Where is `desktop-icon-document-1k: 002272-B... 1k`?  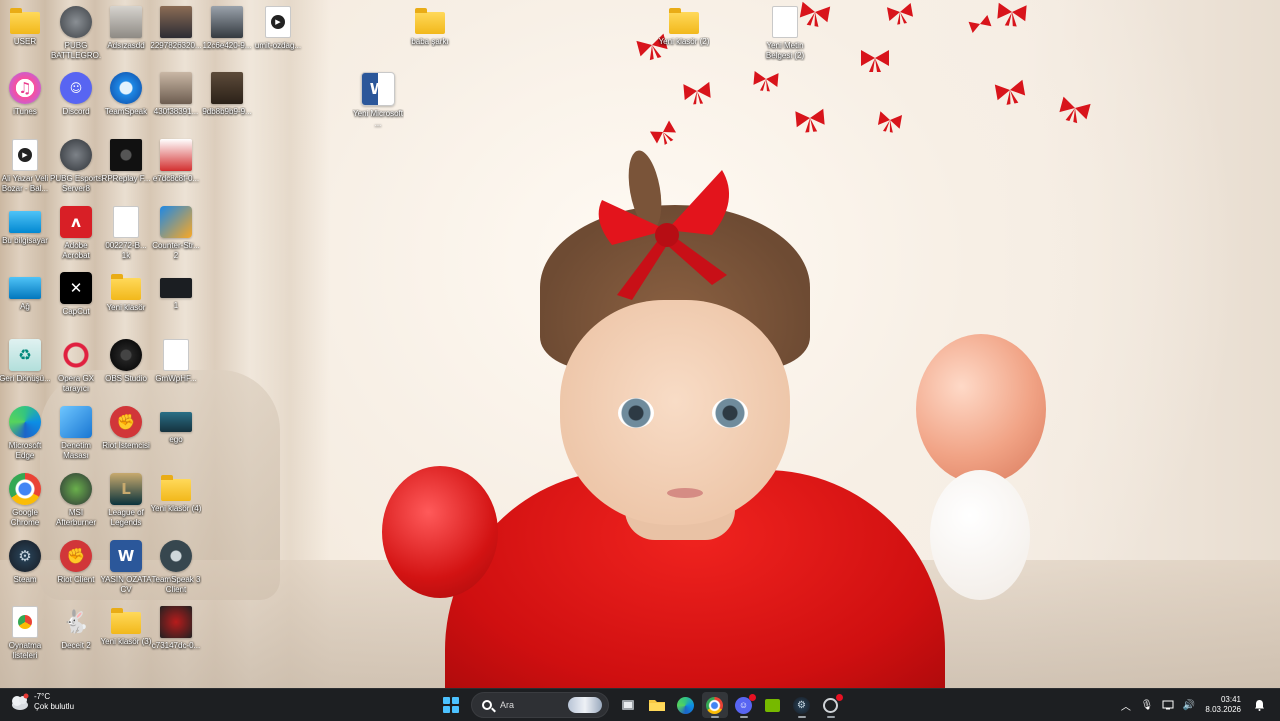
desktop-icon-document-1k: 002272-B... 1k is located at coordinates (126, 233).